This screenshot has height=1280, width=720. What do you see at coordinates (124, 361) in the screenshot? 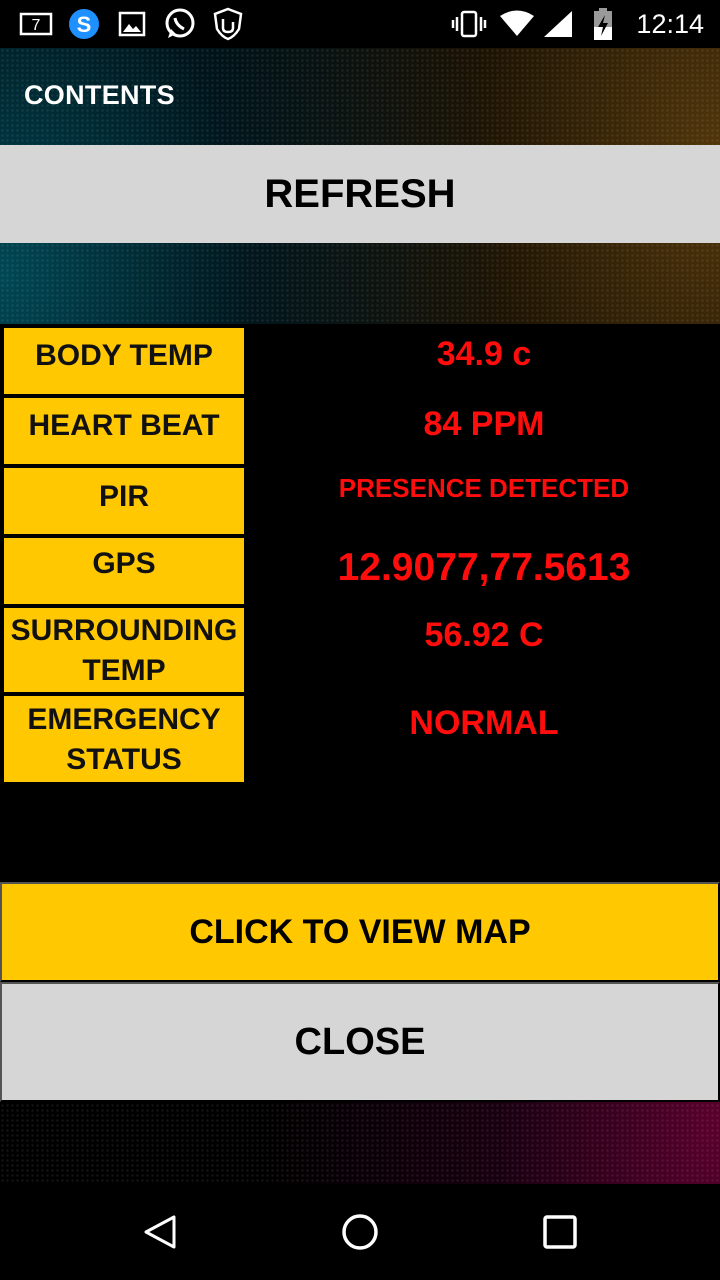
I see `body-temp-label: BODY TEMP` at bounding box center [124, 361].